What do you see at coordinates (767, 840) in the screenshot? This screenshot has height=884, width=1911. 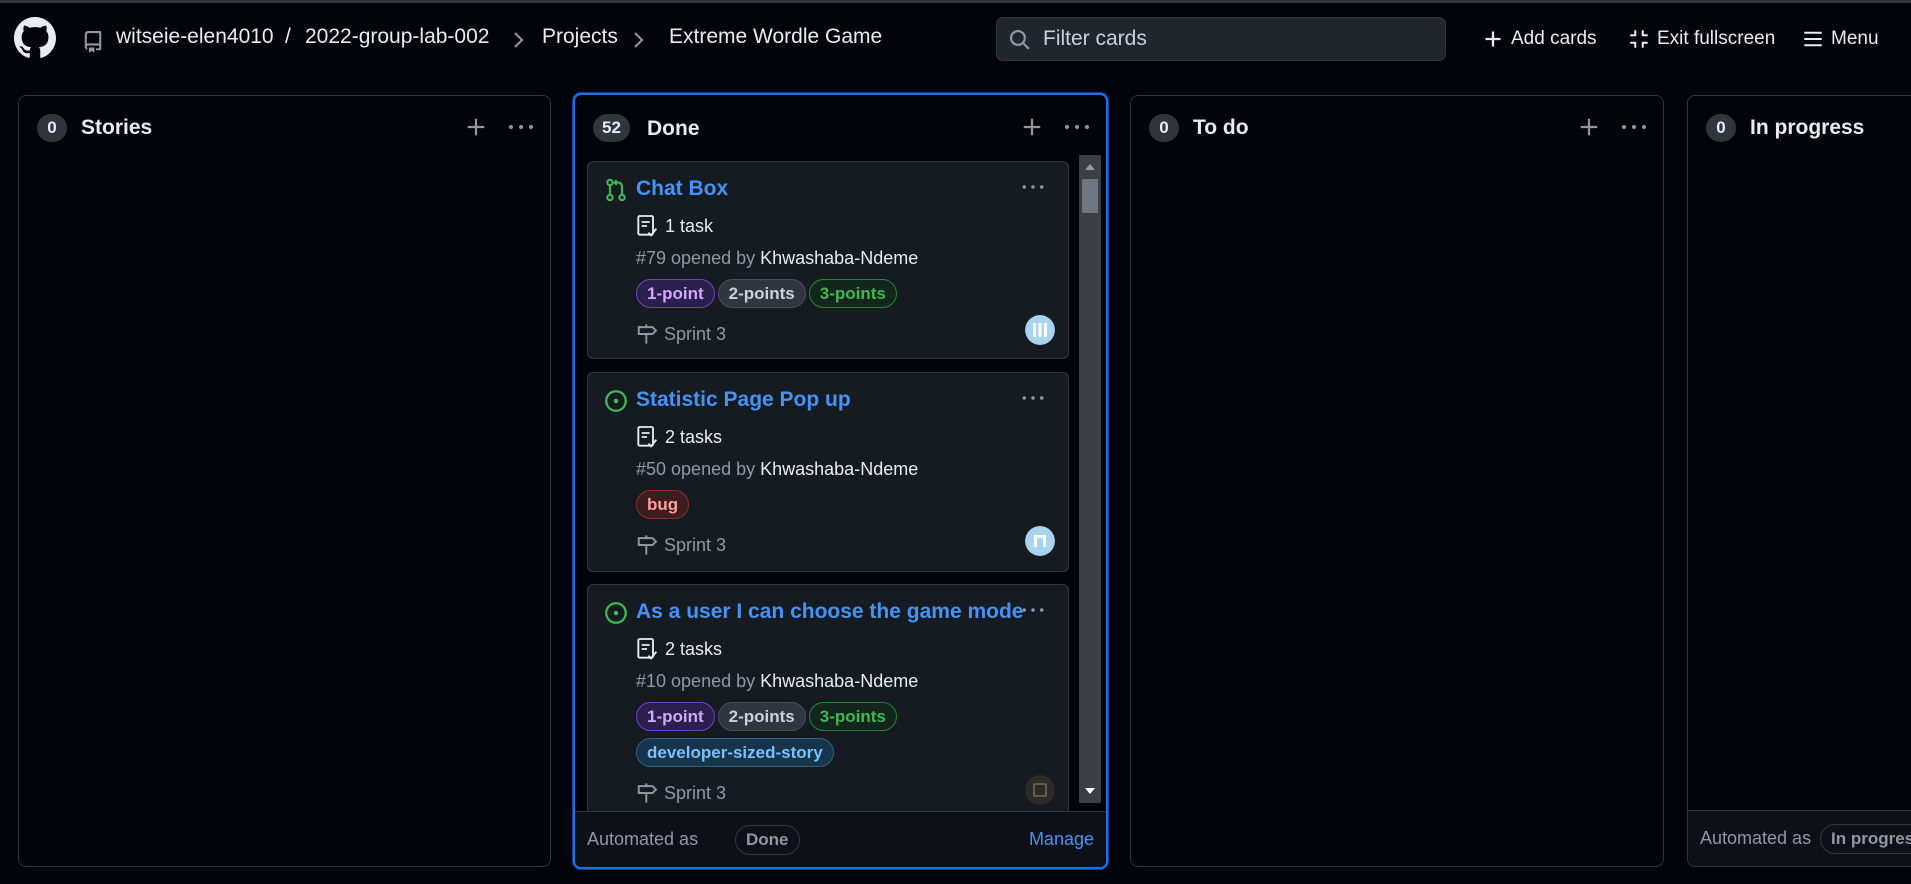 I see `automation-badge: Done` at bounding box center [767, 840].